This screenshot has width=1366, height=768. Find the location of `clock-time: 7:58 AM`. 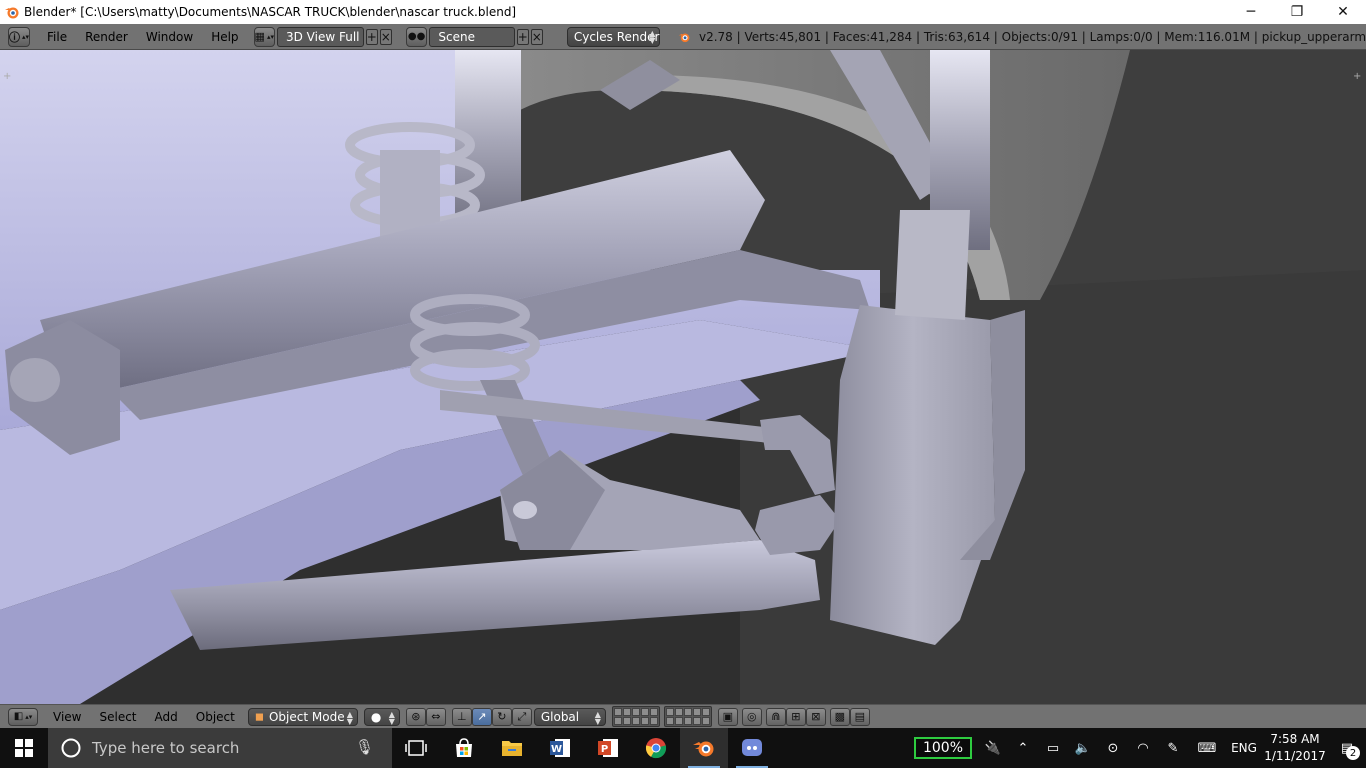

clock-time: 7:58 AM is located at coordinates (1295, 739).